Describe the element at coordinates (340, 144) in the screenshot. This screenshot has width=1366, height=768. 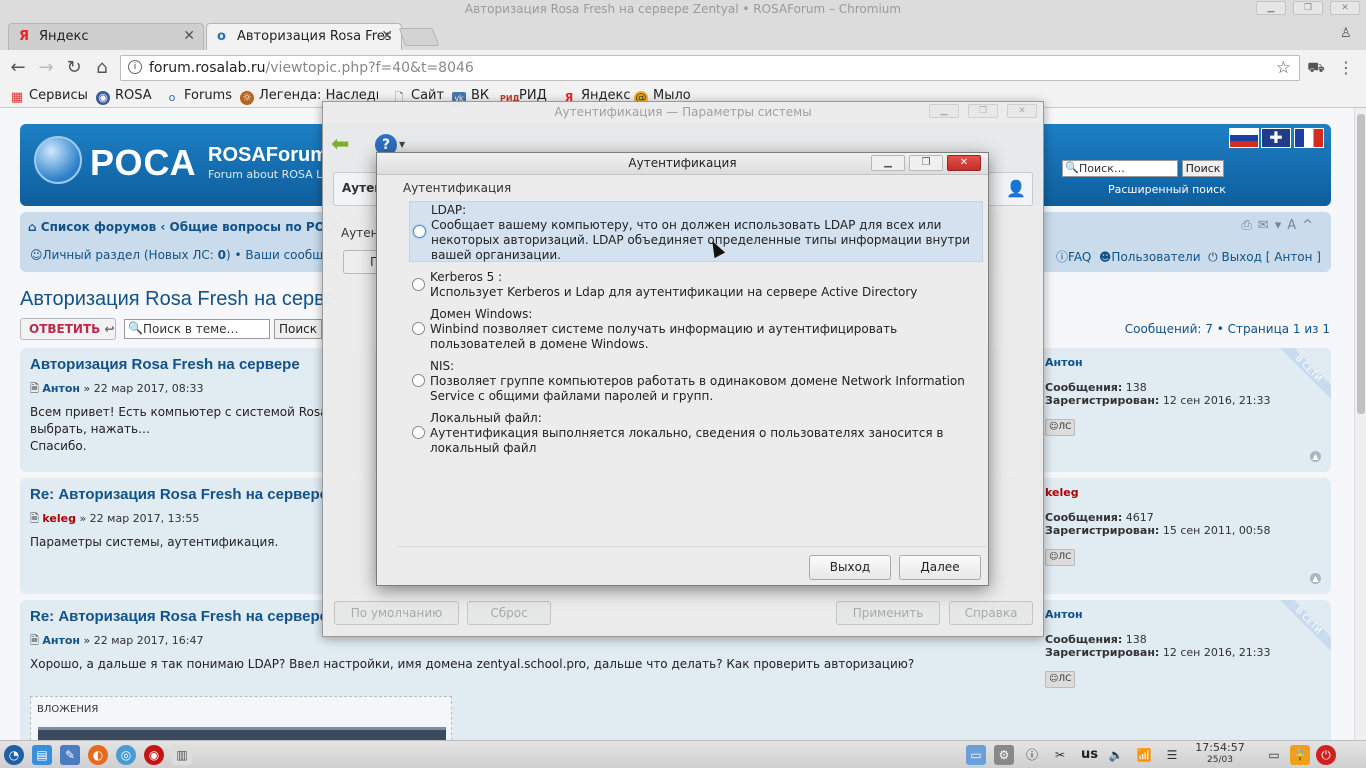
I see `back-arrow-icon: ⬅` at that location.